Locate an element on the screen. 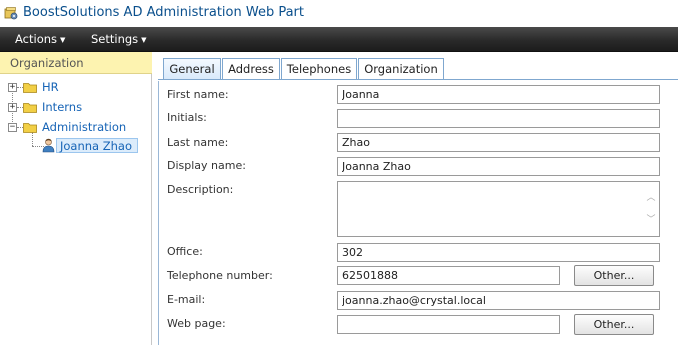 The width and height of the screenshot is (678, 345). email-label: E-mail: is located at coordinates (186, 299).